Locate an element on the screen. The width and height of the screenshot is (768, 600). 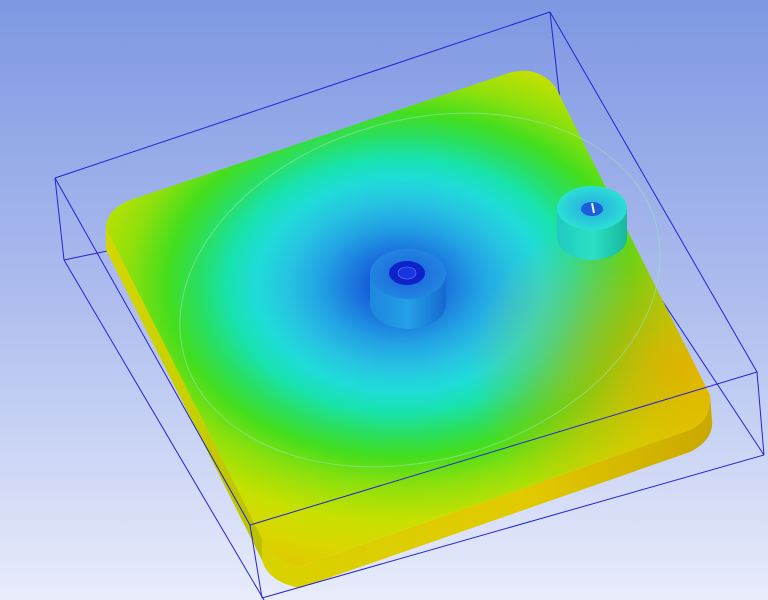
center-boss is located at coordinates (408, 289).